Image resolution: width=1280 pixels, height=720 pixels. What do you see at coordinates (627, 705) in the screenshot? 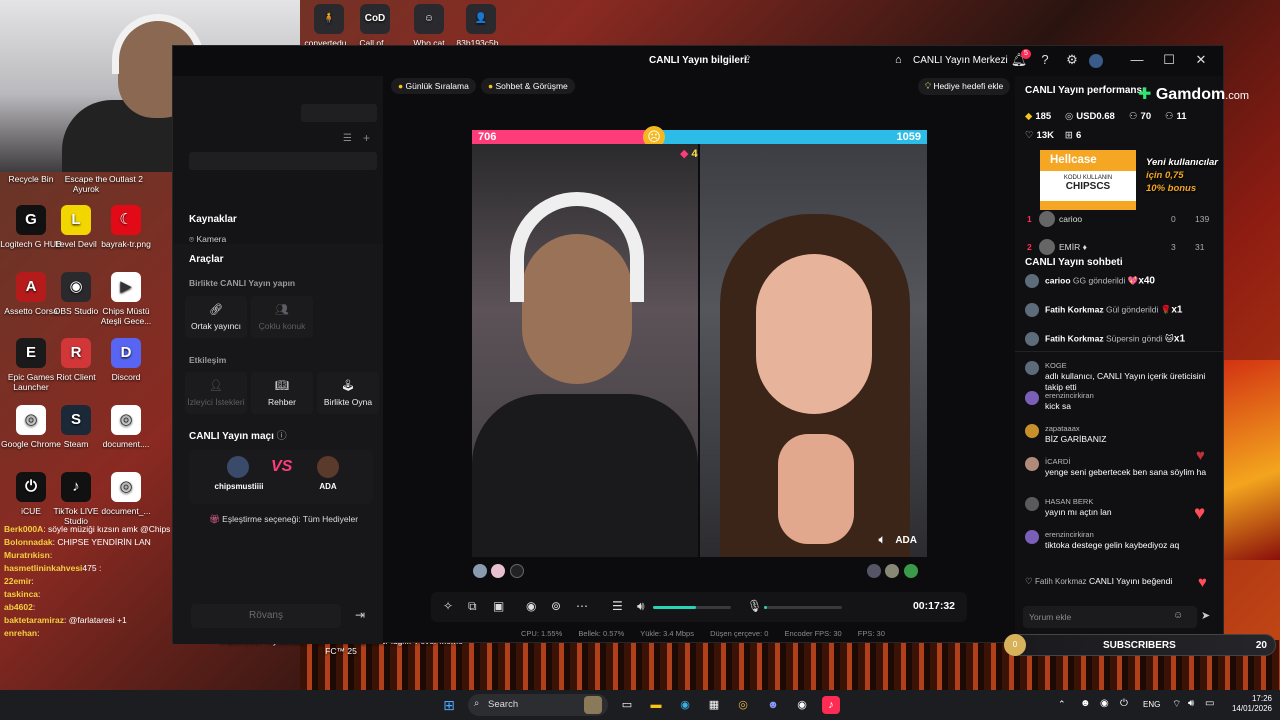
I see `task-view-icon: ▭` at bounding box center [627, 705].